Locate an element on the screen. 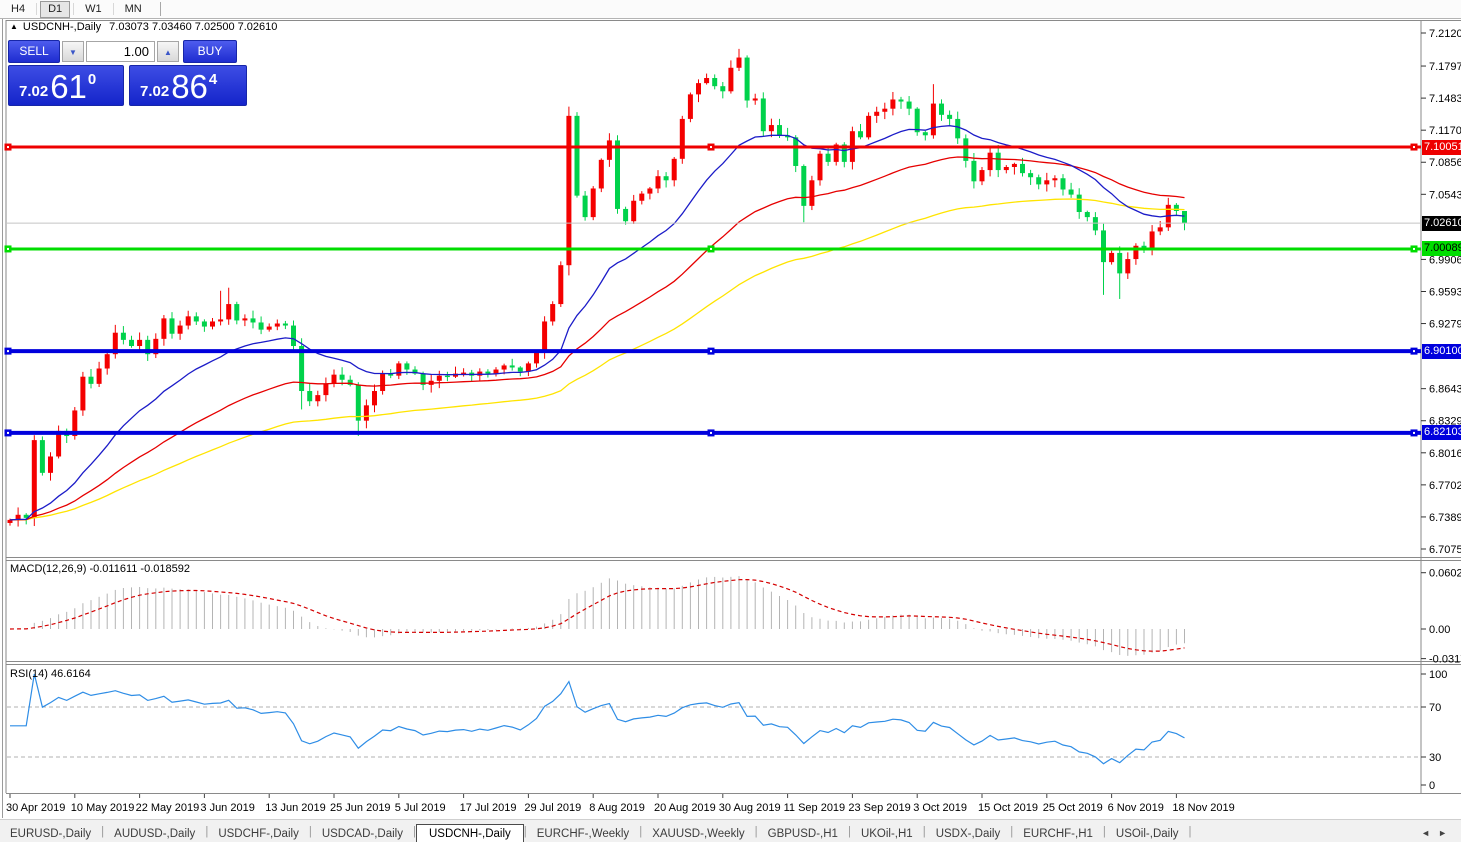 The height and width of the screenshot is (842, 1461). volume-increase-button: ▲ is located at coordinates (168, 51).